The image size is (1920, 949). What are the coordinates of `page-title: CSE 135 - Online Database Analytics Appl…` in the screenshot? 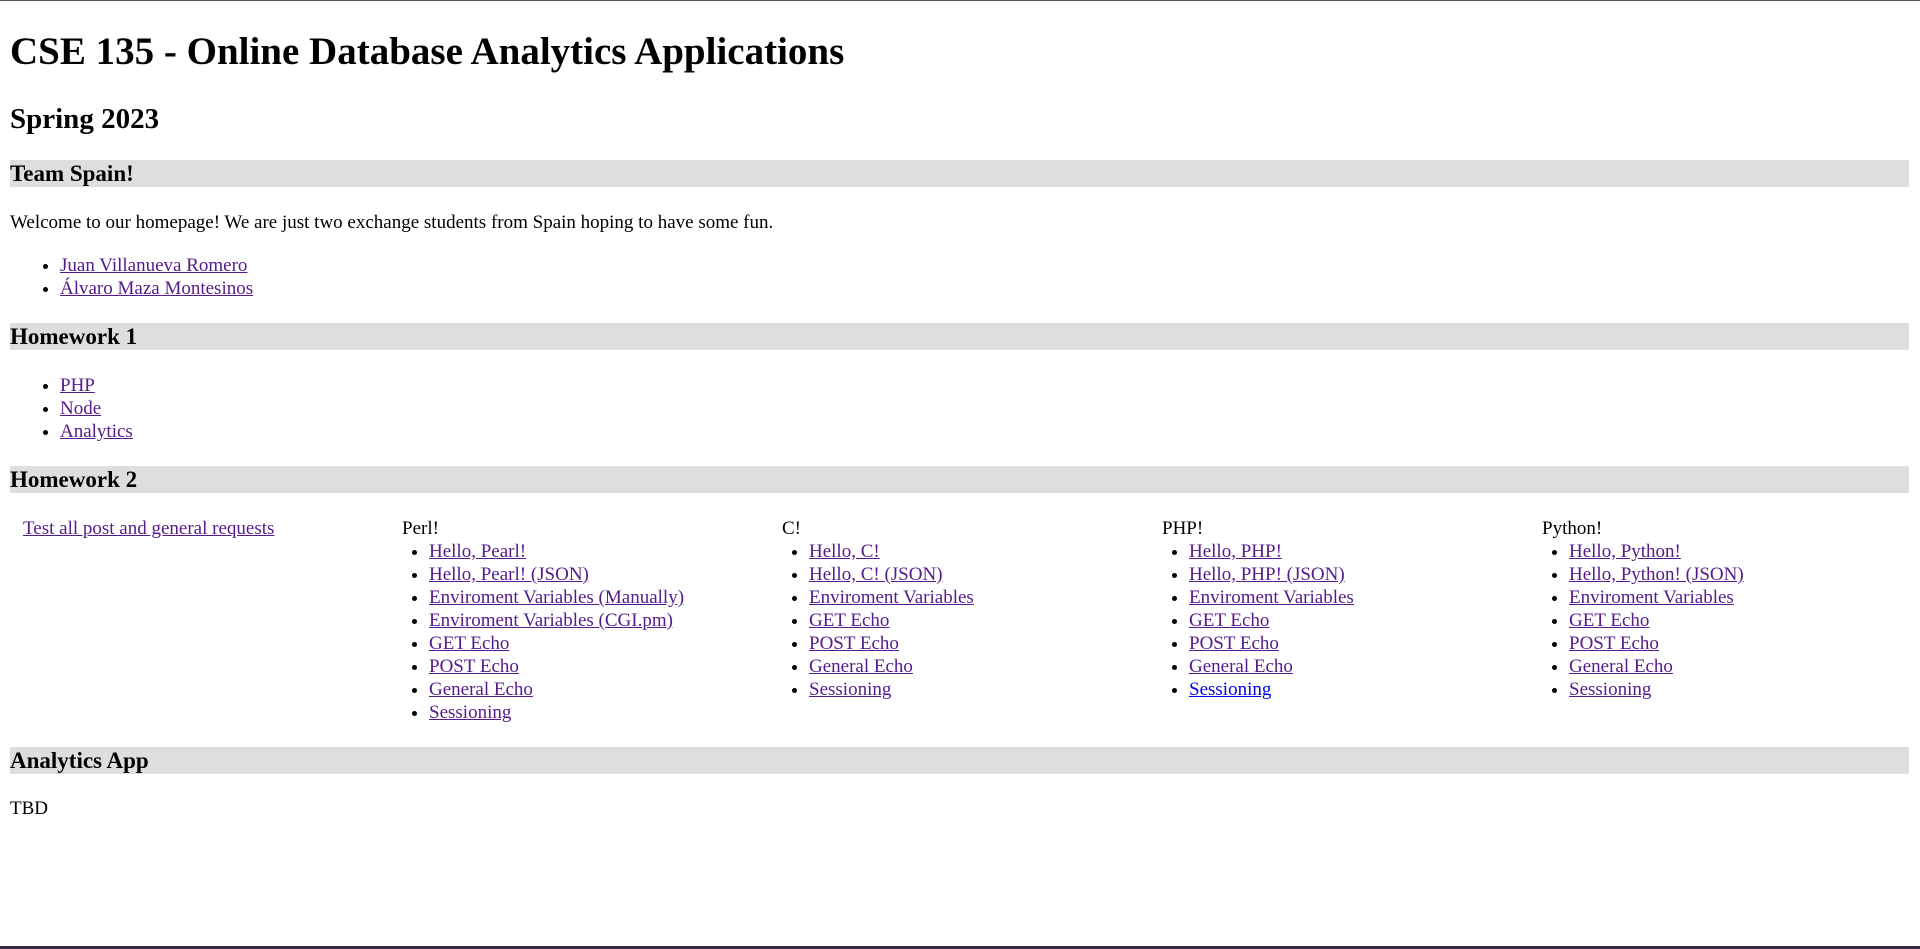 It's located at (427, 51).